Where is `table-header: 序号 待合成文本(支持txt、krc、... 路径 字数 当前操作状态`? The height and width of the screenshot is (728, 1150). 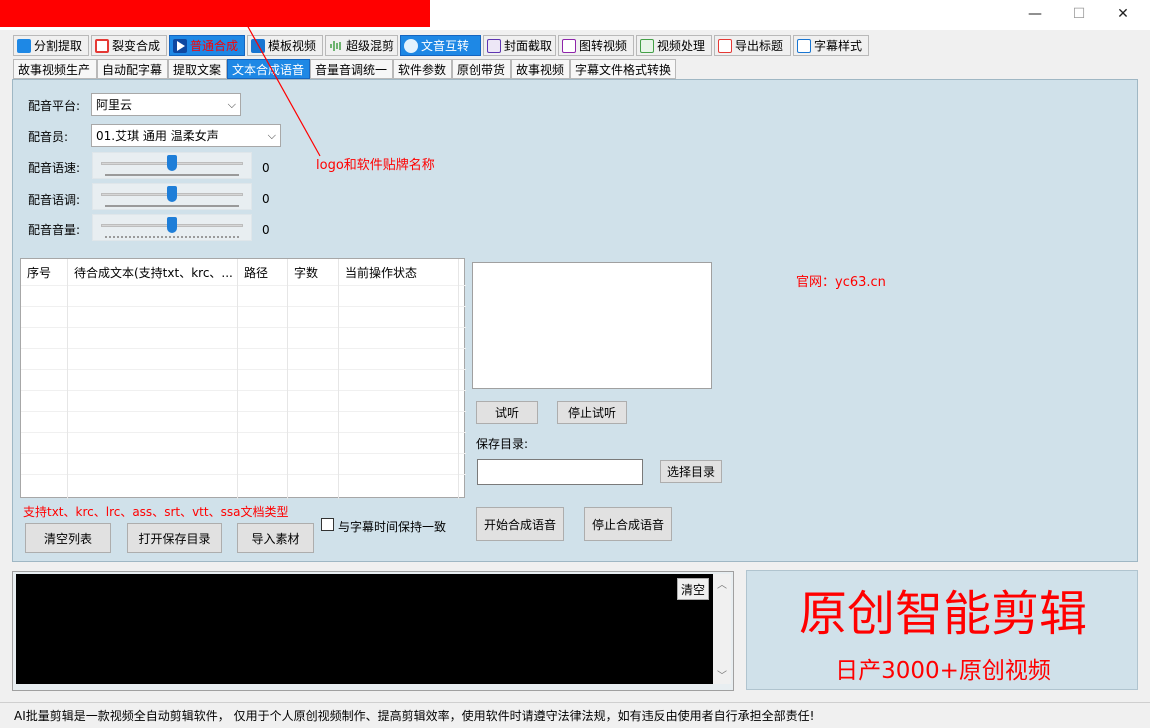
table-header: 序号 待合成文本(支持txt、krc、... 路径 字数 当前操作状态 is located at coordinates (240, 379).